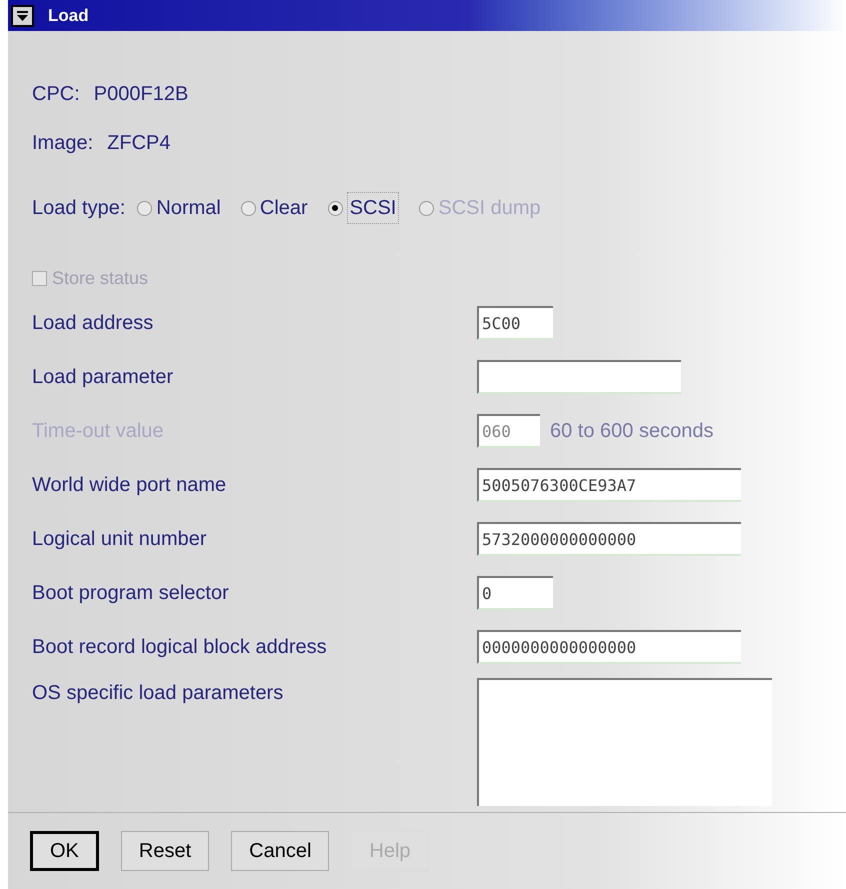 This screenshot has height=889, width=846. What do you see at coordinates (624, 742) in the screenshot?
I see `text-area` at bounding box center [624, 742].